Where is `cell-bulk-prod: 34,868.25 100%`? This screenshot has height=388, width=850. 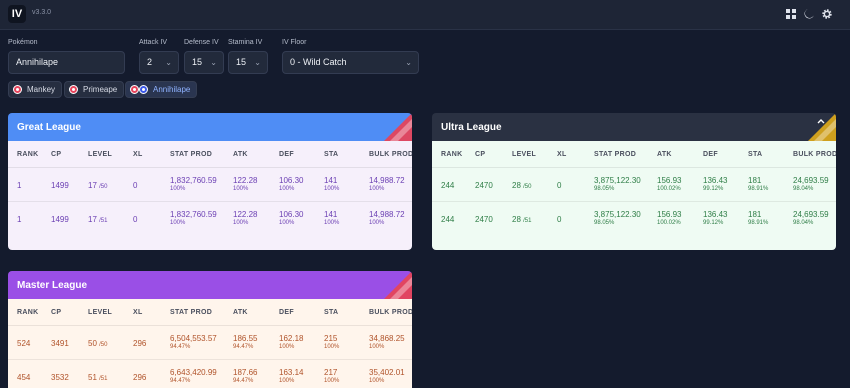 cell-bulk-prod: 34,868.25 100% is located at coordinates (387, 342).